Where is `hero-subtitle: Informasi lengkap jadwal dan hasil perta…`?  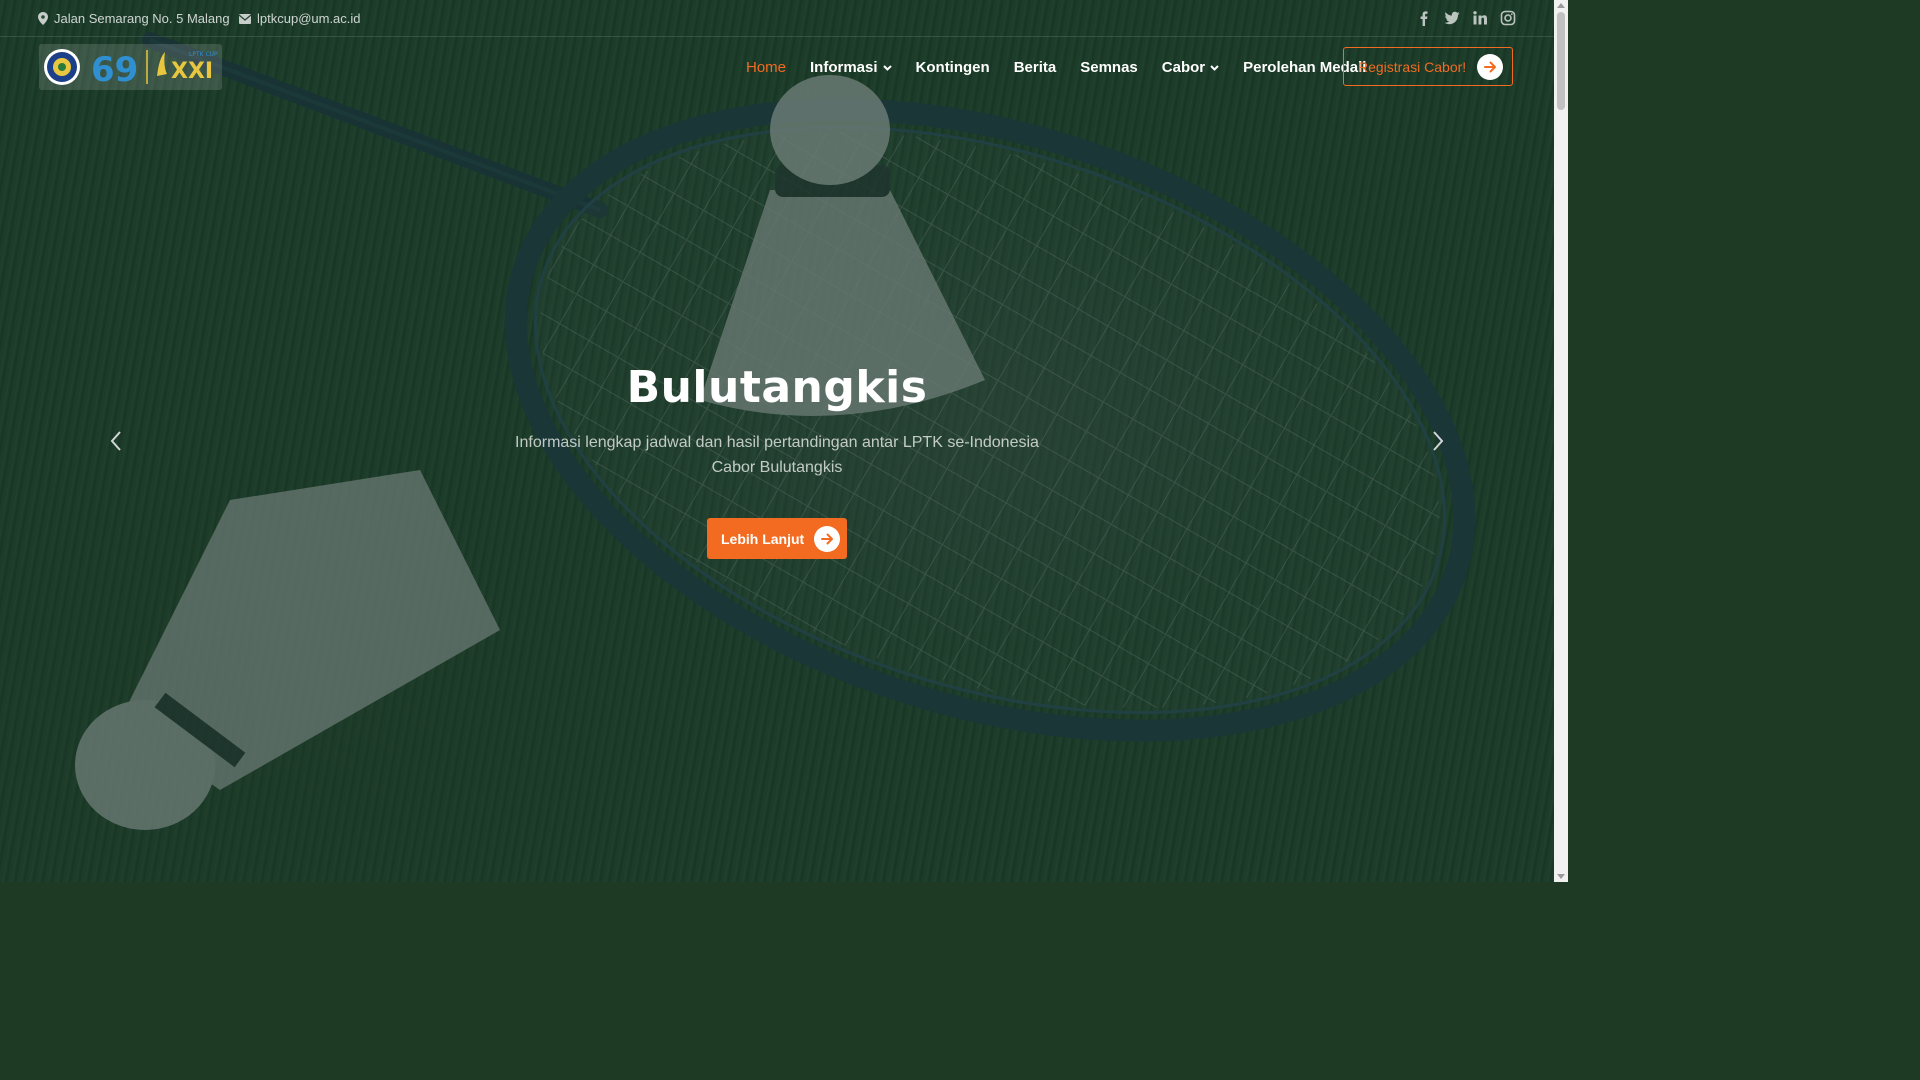 hero-subtitle: Informasi lengkap jadwal dan hasil perta… is located at coordinates (777, 455).